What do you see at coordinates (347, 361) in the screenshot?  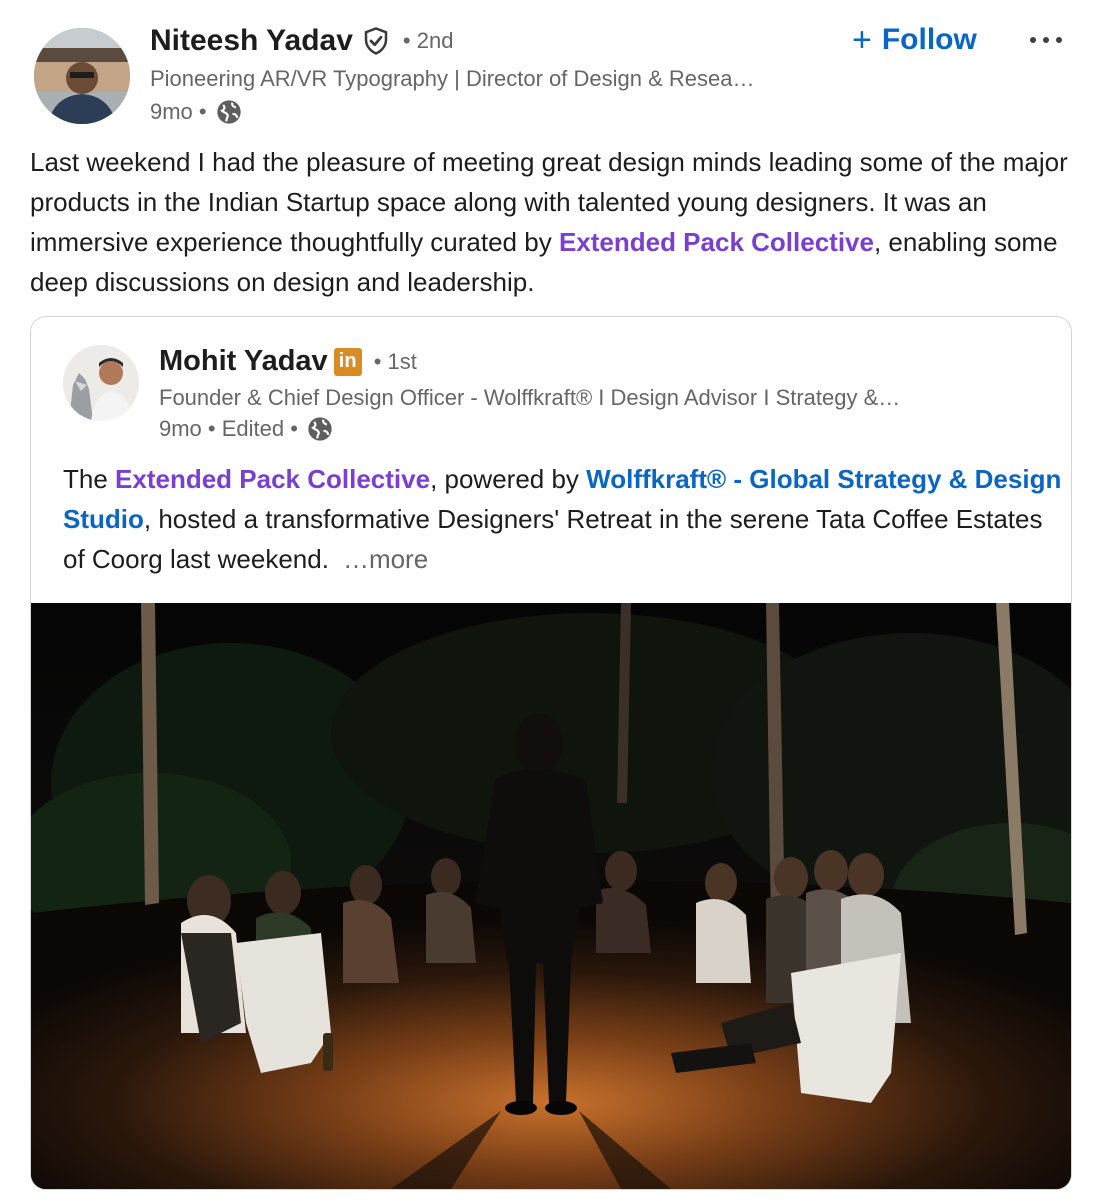 I see `linkedin-icon: in` at bounding box center [347, 361].